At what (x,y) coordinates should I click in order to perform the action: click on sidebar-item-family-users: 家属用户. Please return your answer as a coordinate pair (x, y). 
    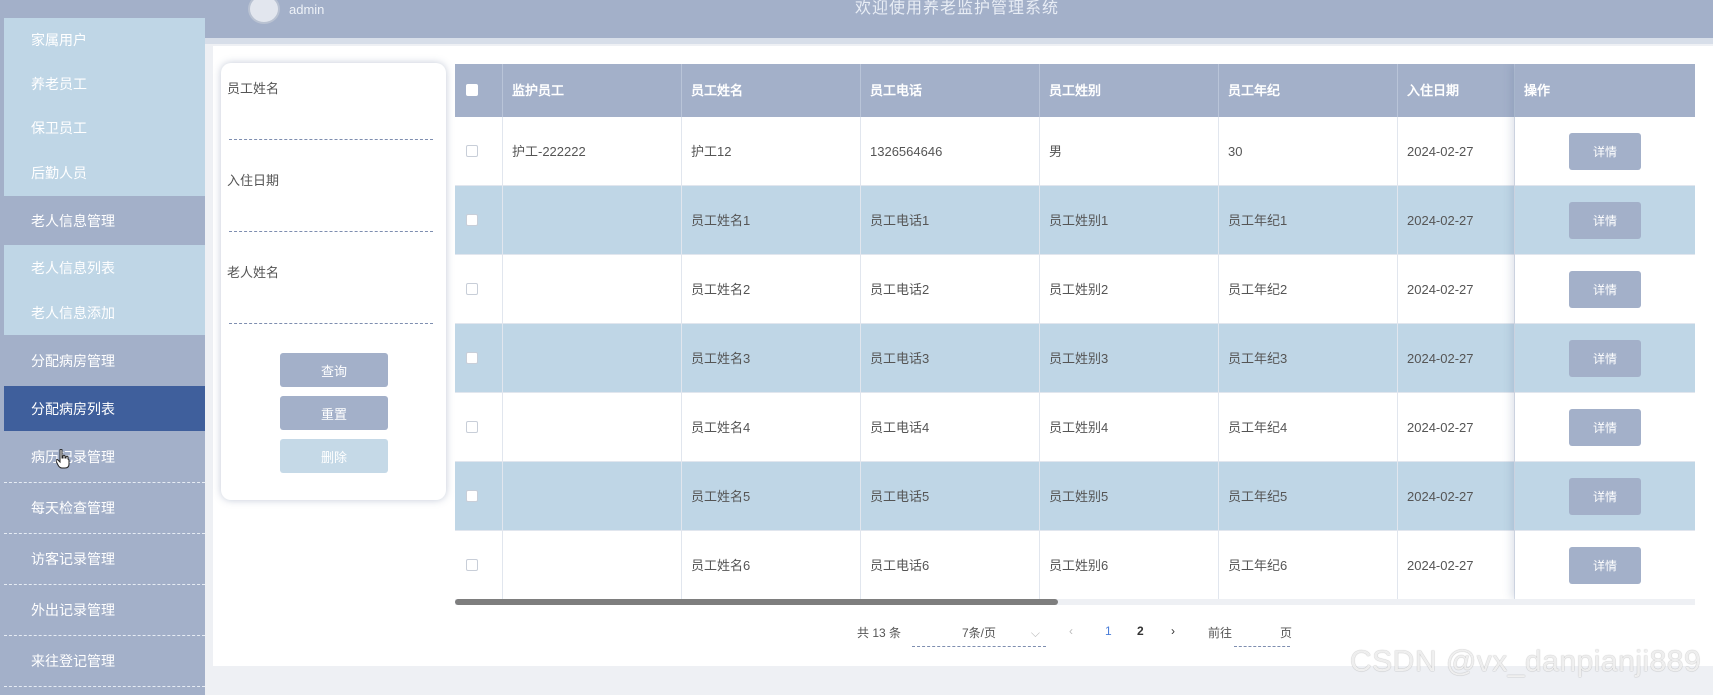
    Looking at the image, I should click on (104, 39).